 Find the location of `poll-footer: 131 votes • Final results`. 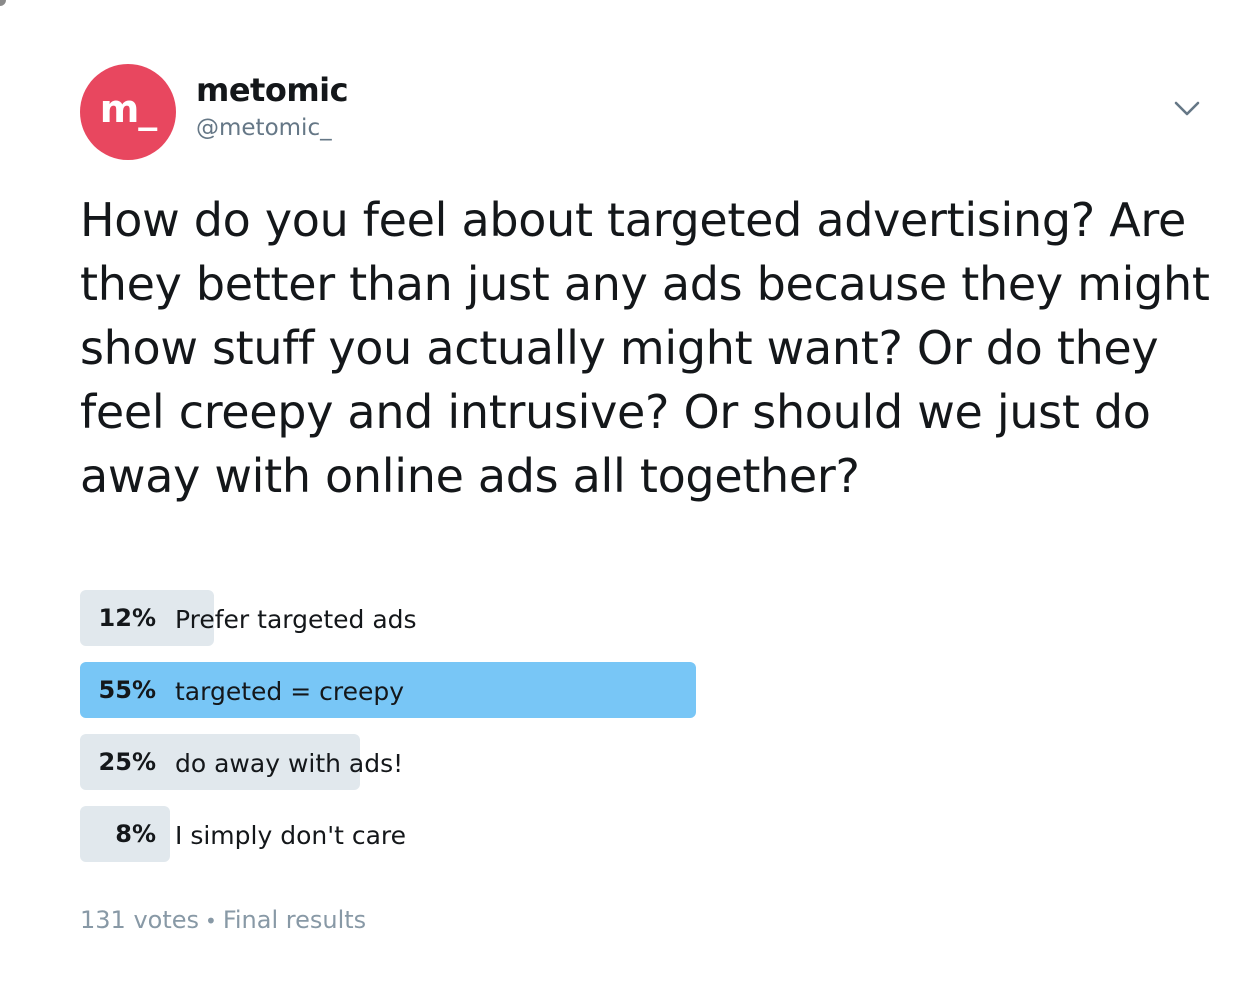

poll-footer: 131 votes • Final results is located at coordinates (223, 920).